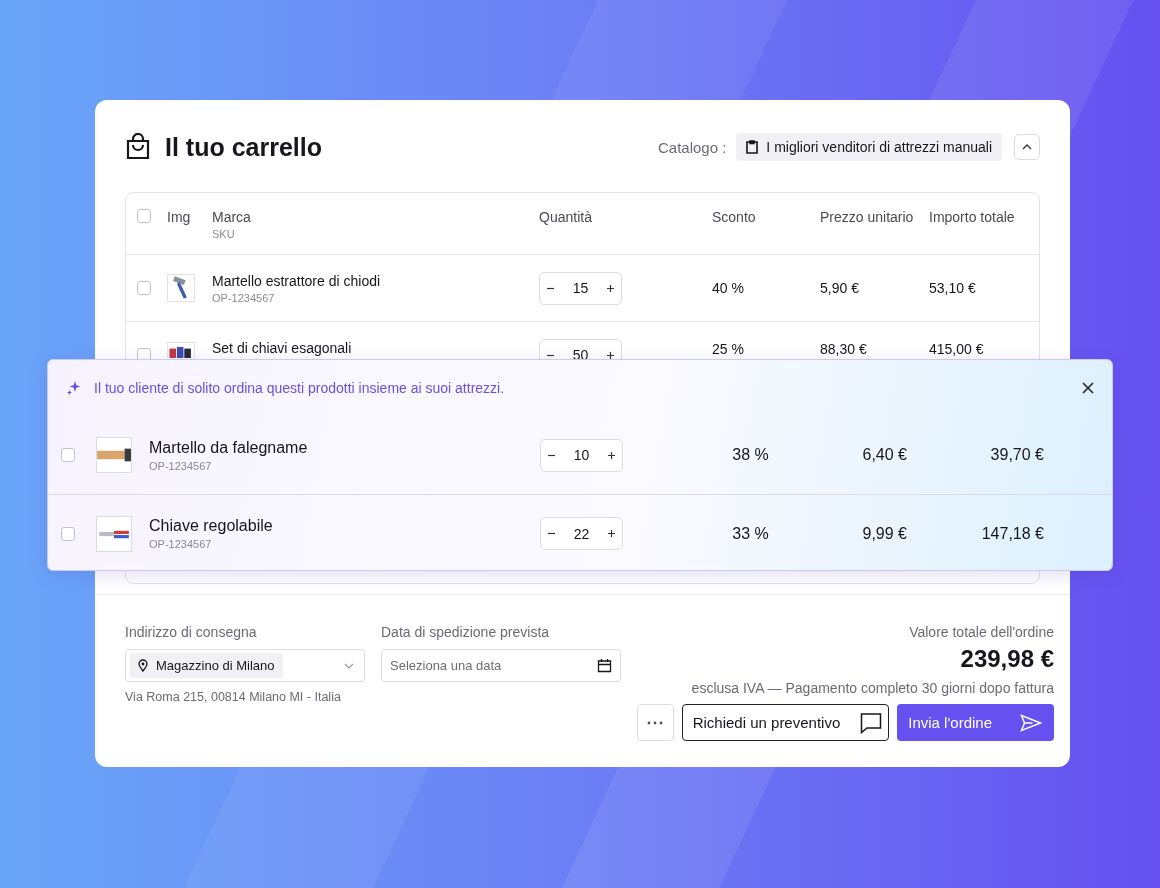  I want to click on unit-price: 88,30 €, so click(844, 349).